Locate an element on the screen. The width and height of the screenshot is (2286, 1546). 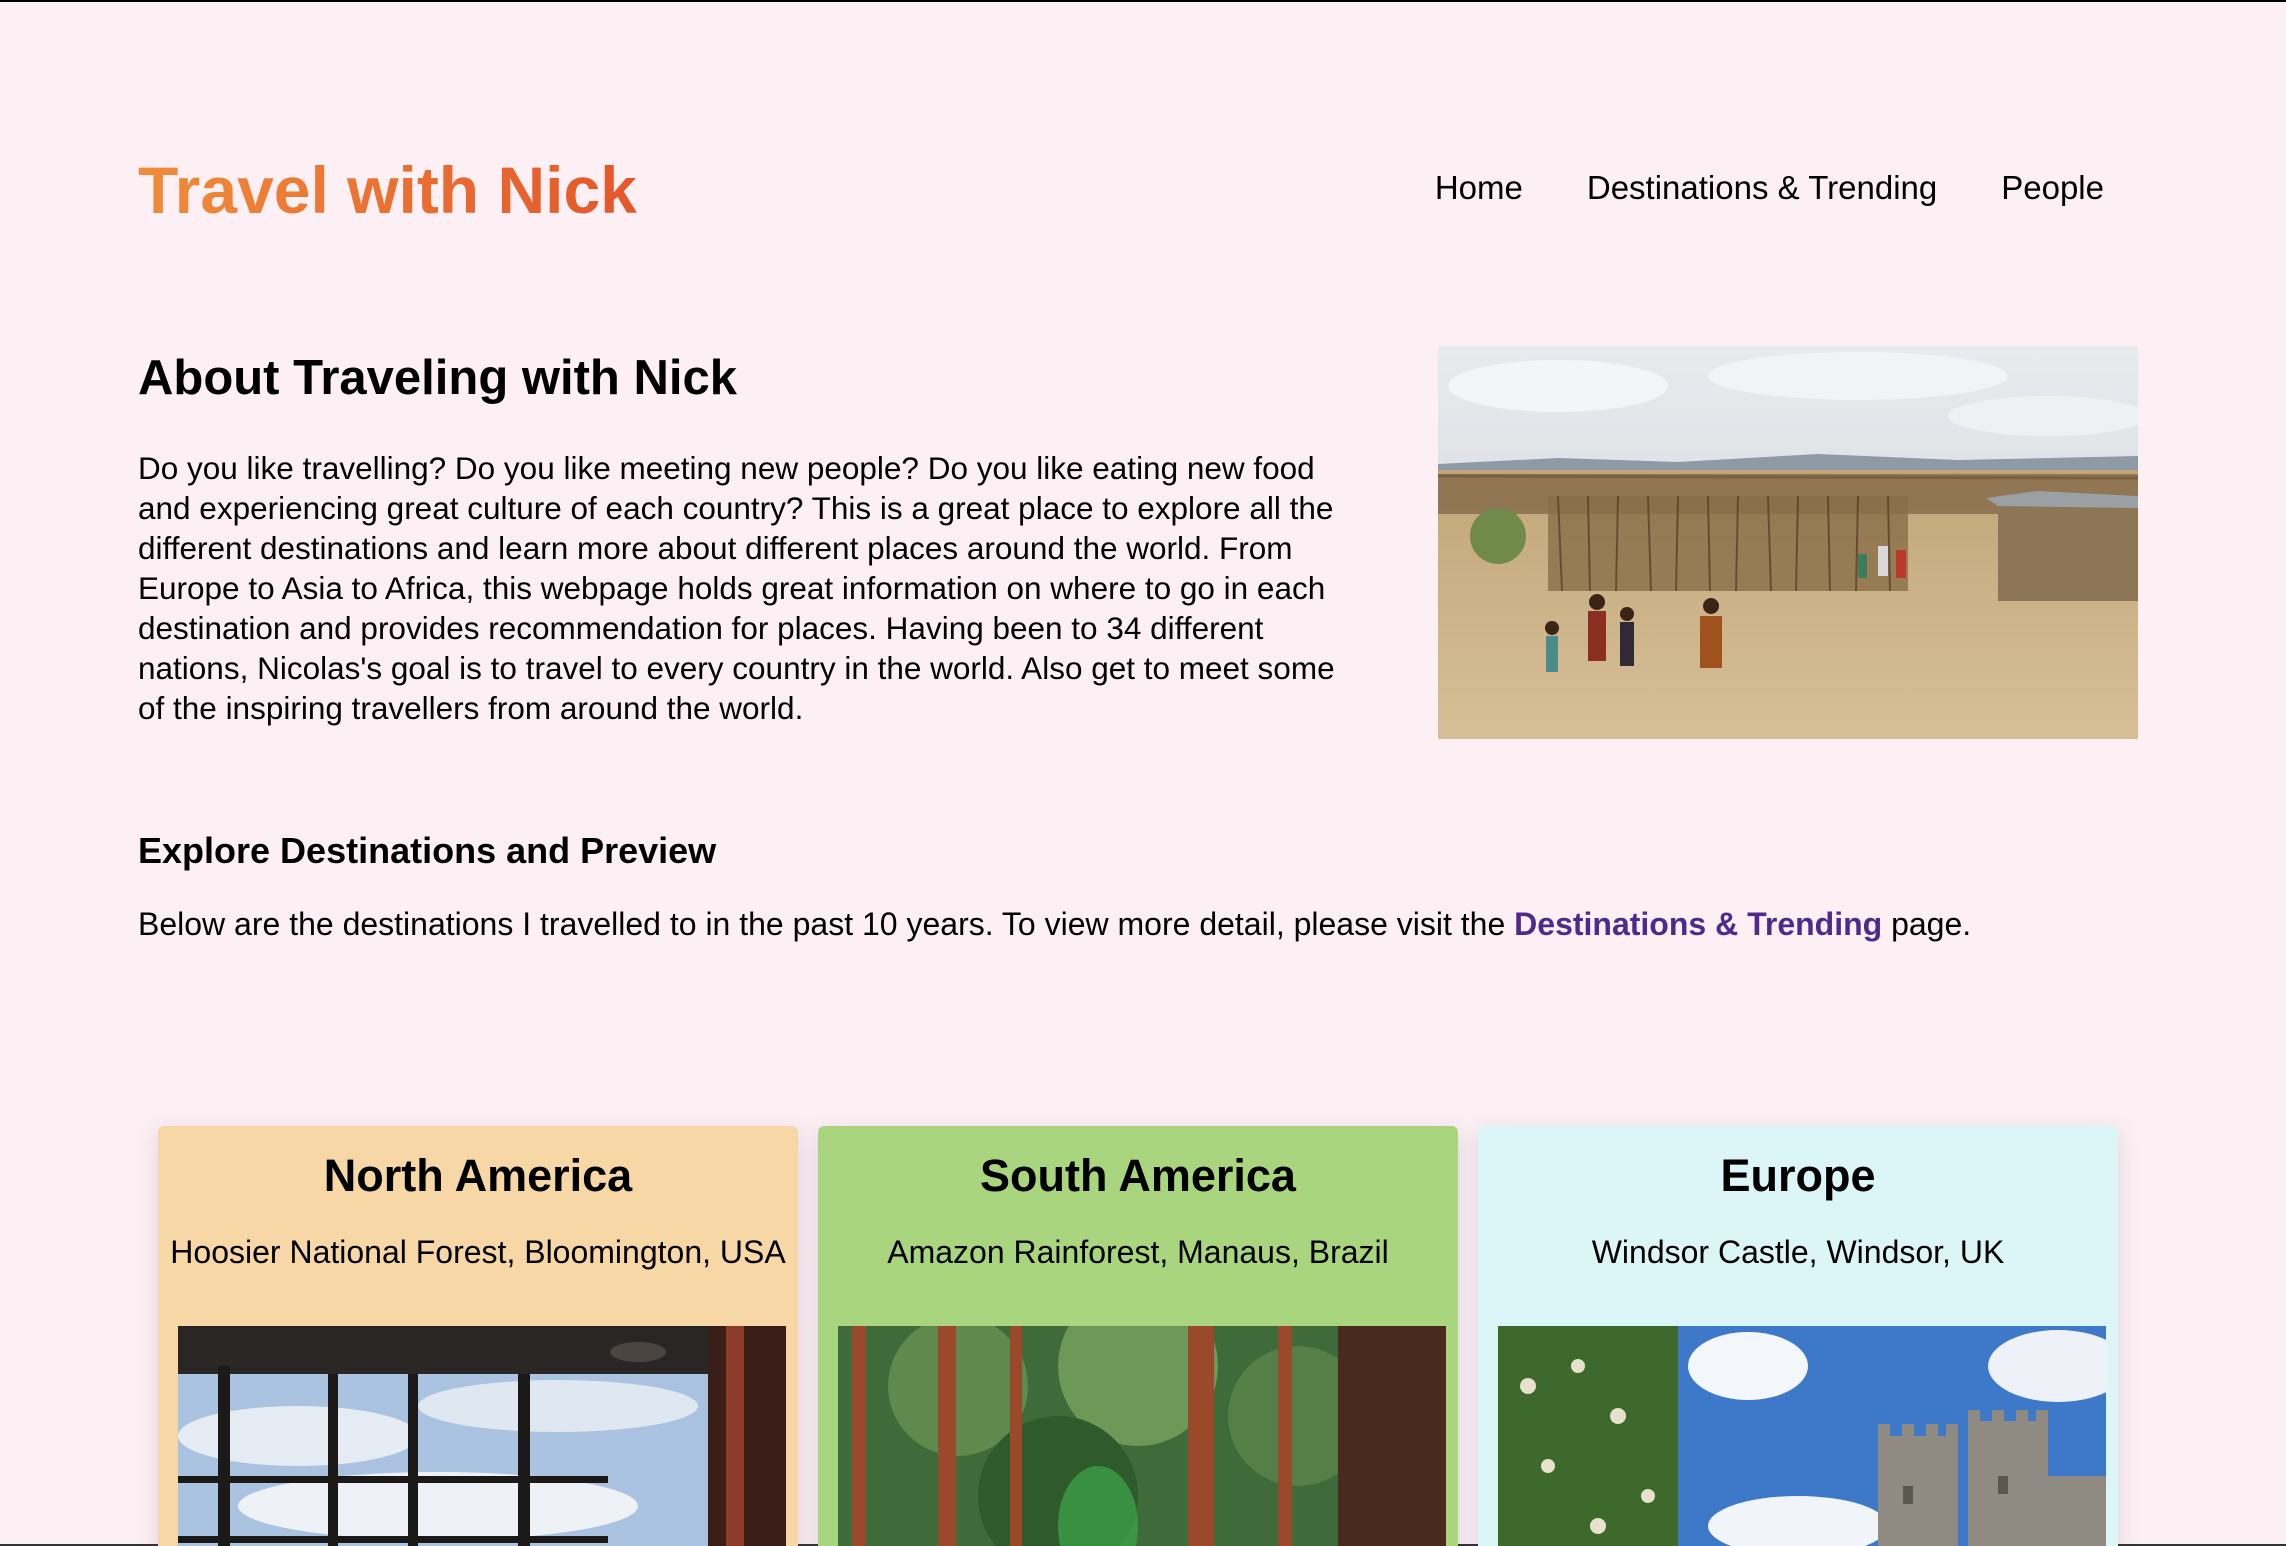
card-region-title: Europe is located at coordinates (1798, 1175).